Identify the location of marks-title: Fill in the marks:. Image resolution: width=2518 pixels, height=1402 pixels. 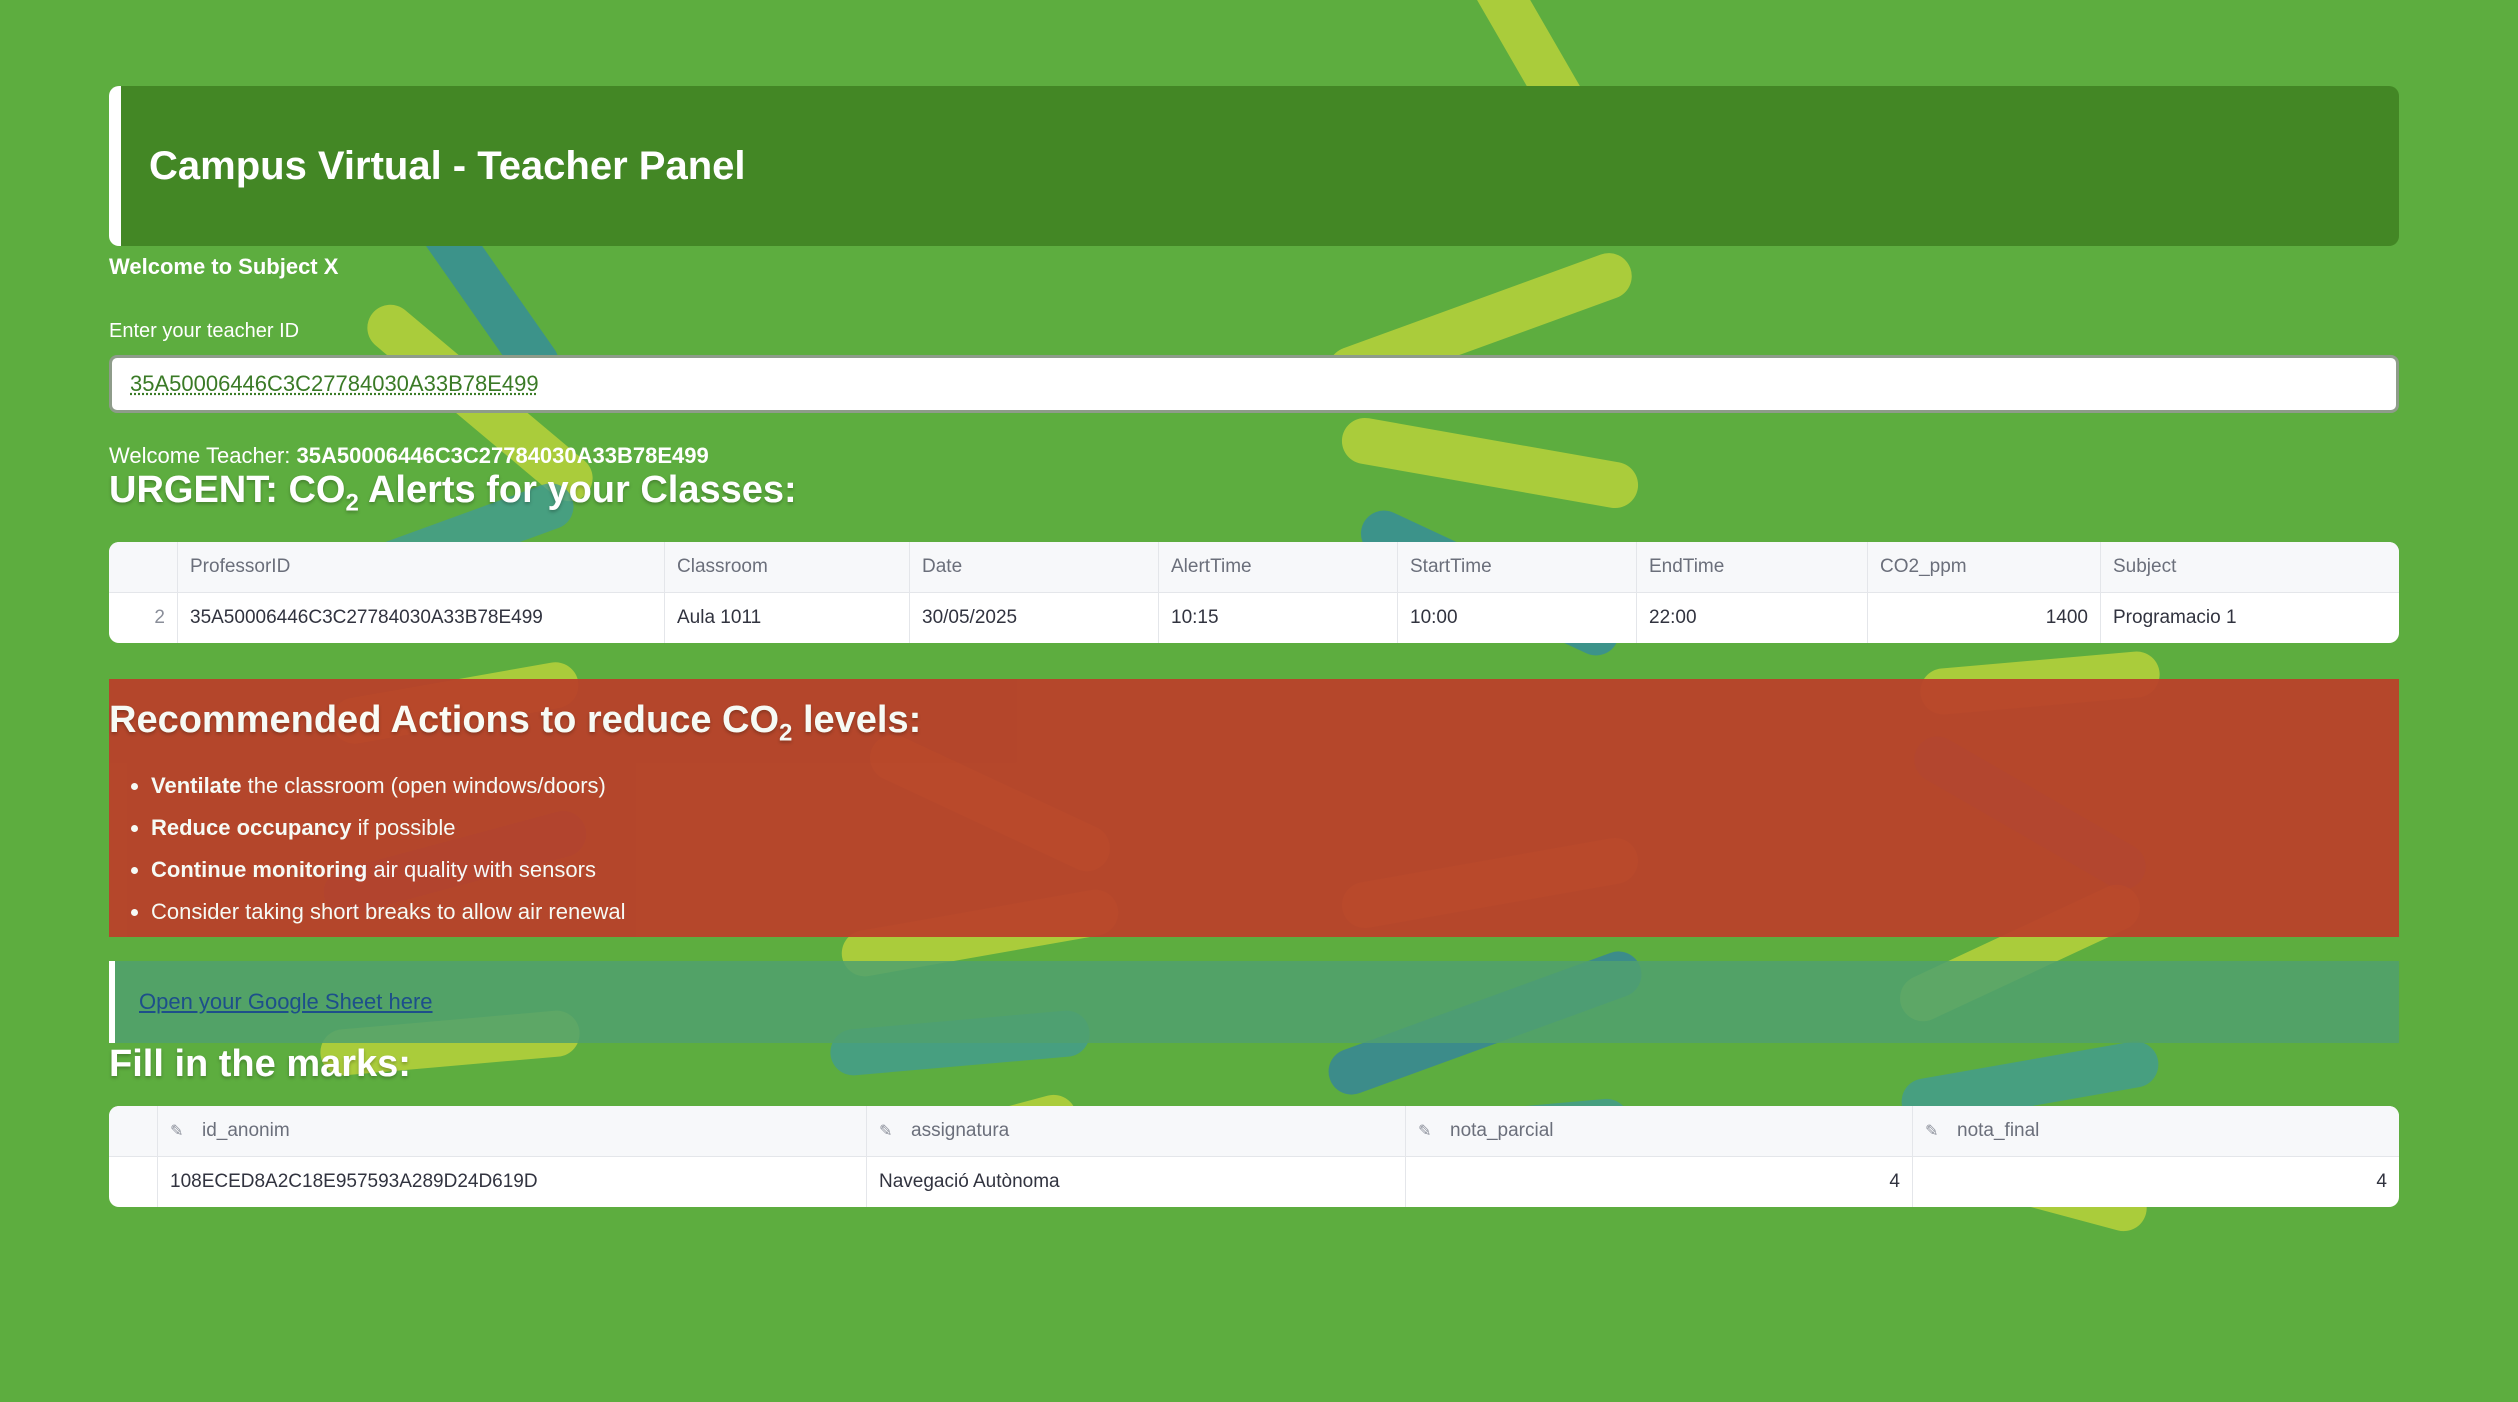
(260, 1063).